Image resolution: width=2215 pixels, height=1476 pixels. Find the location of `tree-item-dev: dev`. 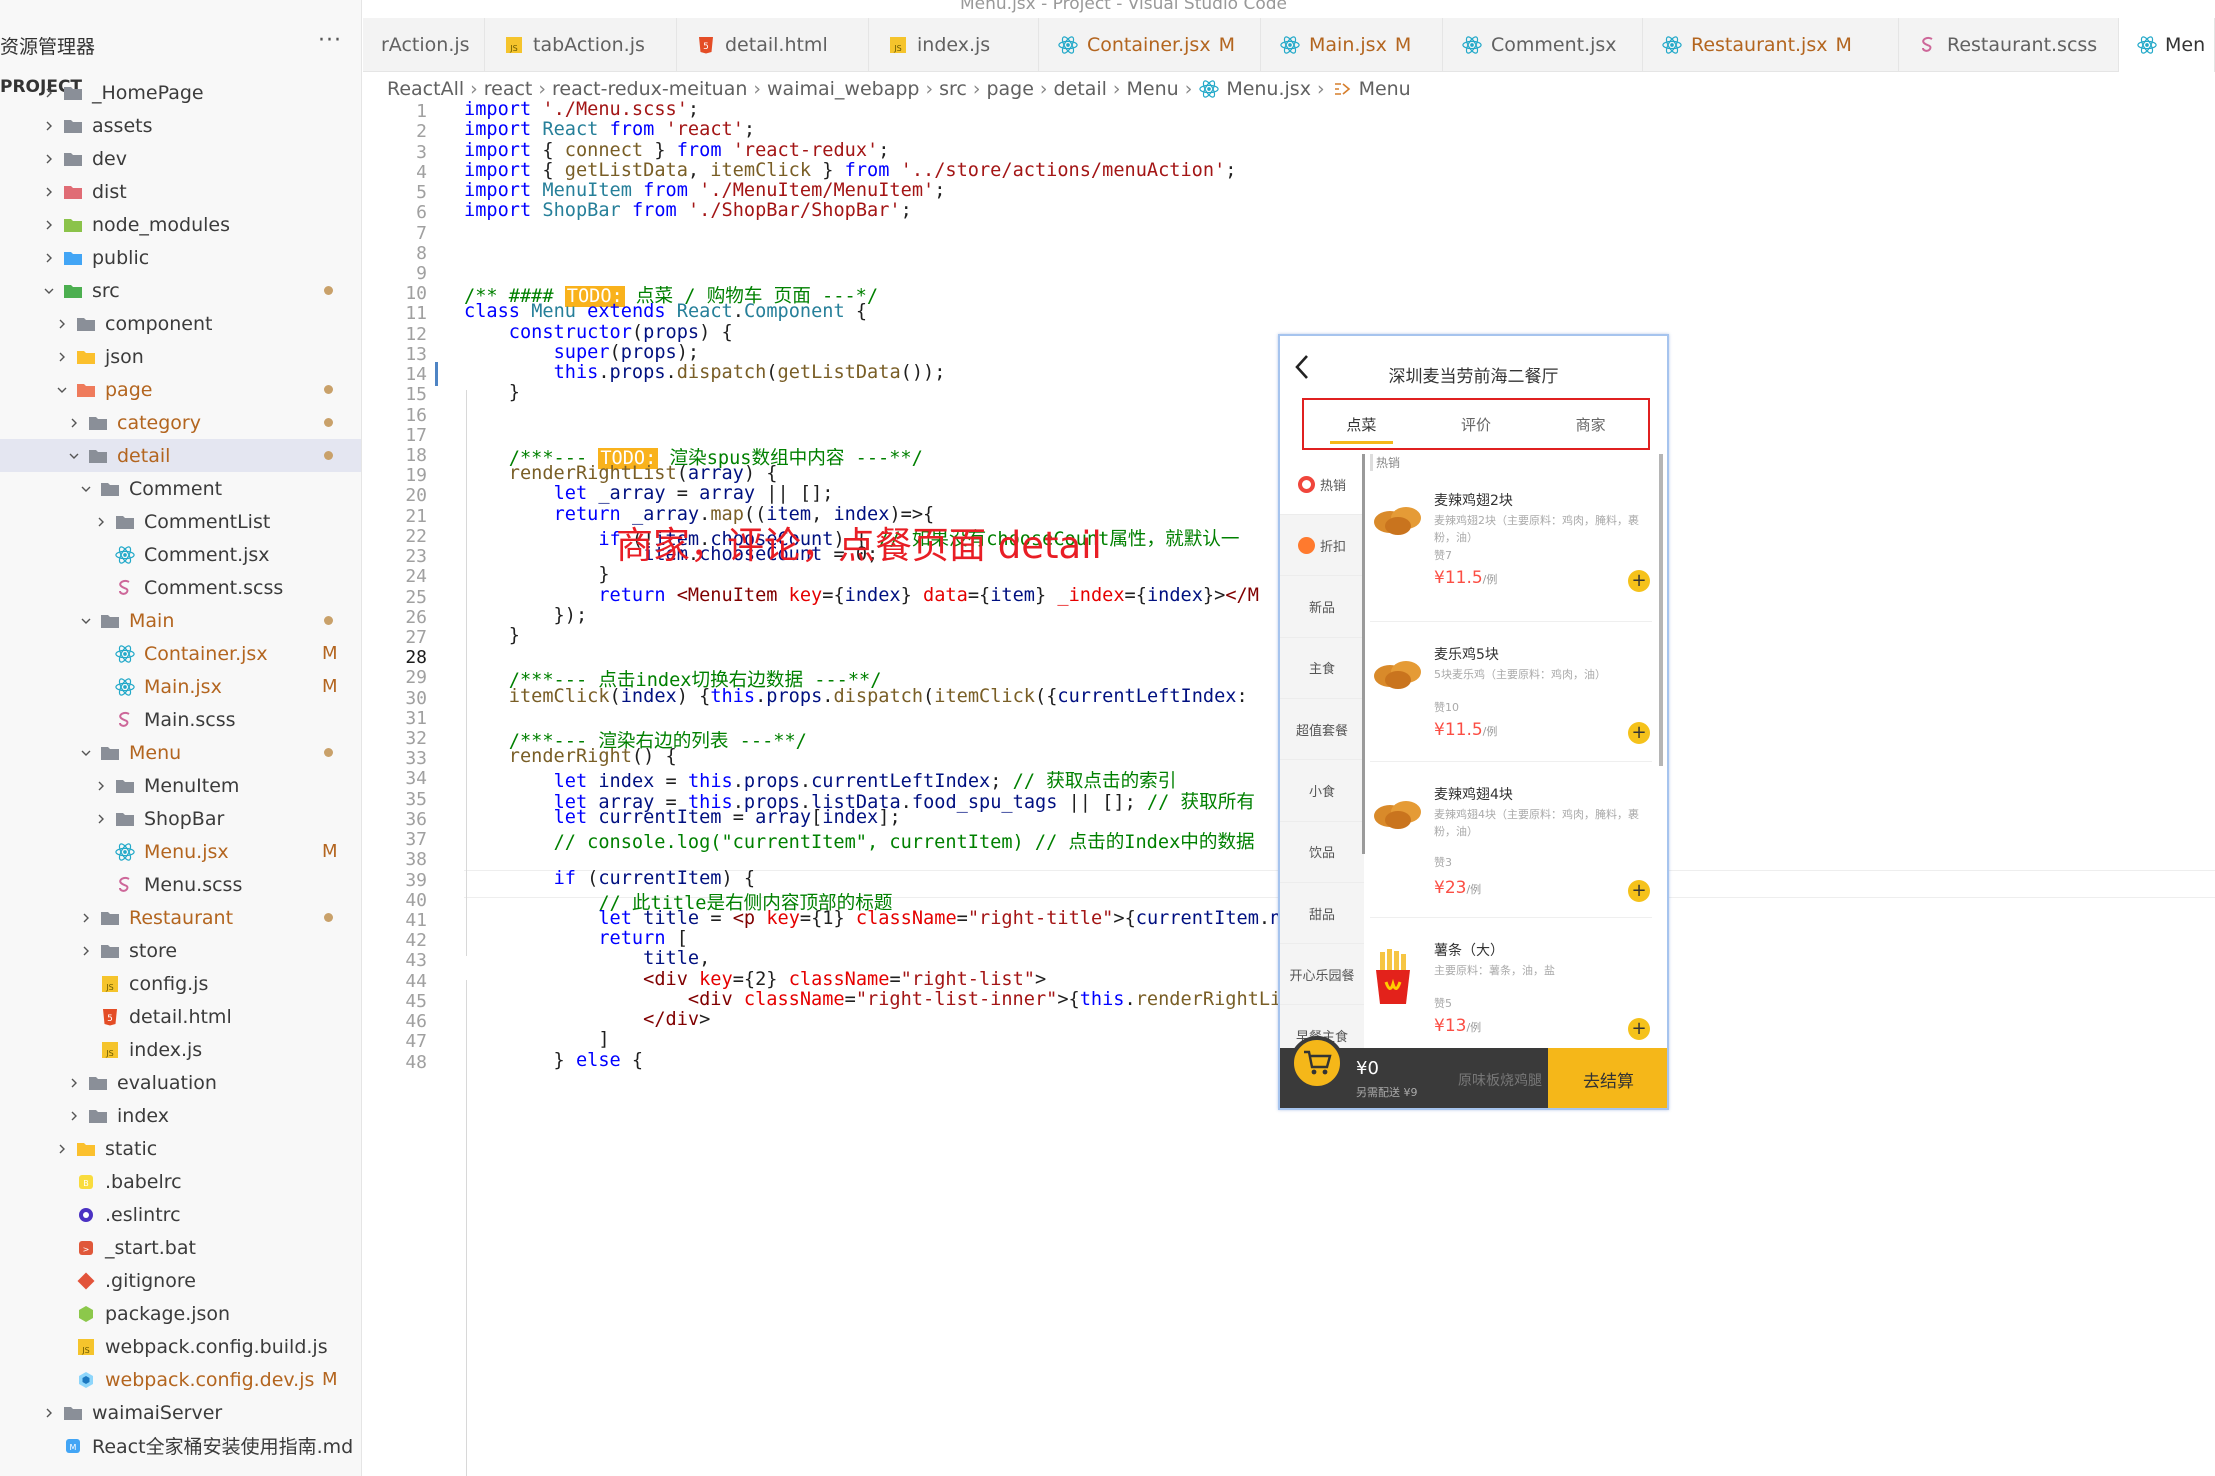

tree-item-dev: dev is located at coordinates (180, 158).